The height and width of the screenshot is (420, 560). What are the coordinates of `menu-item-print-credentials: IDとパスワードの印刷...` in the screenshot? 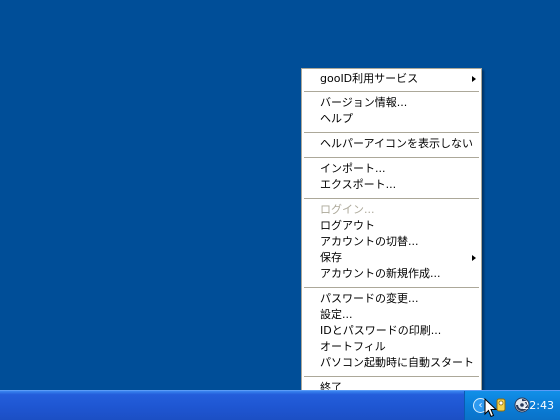 It's located at (391, 331).